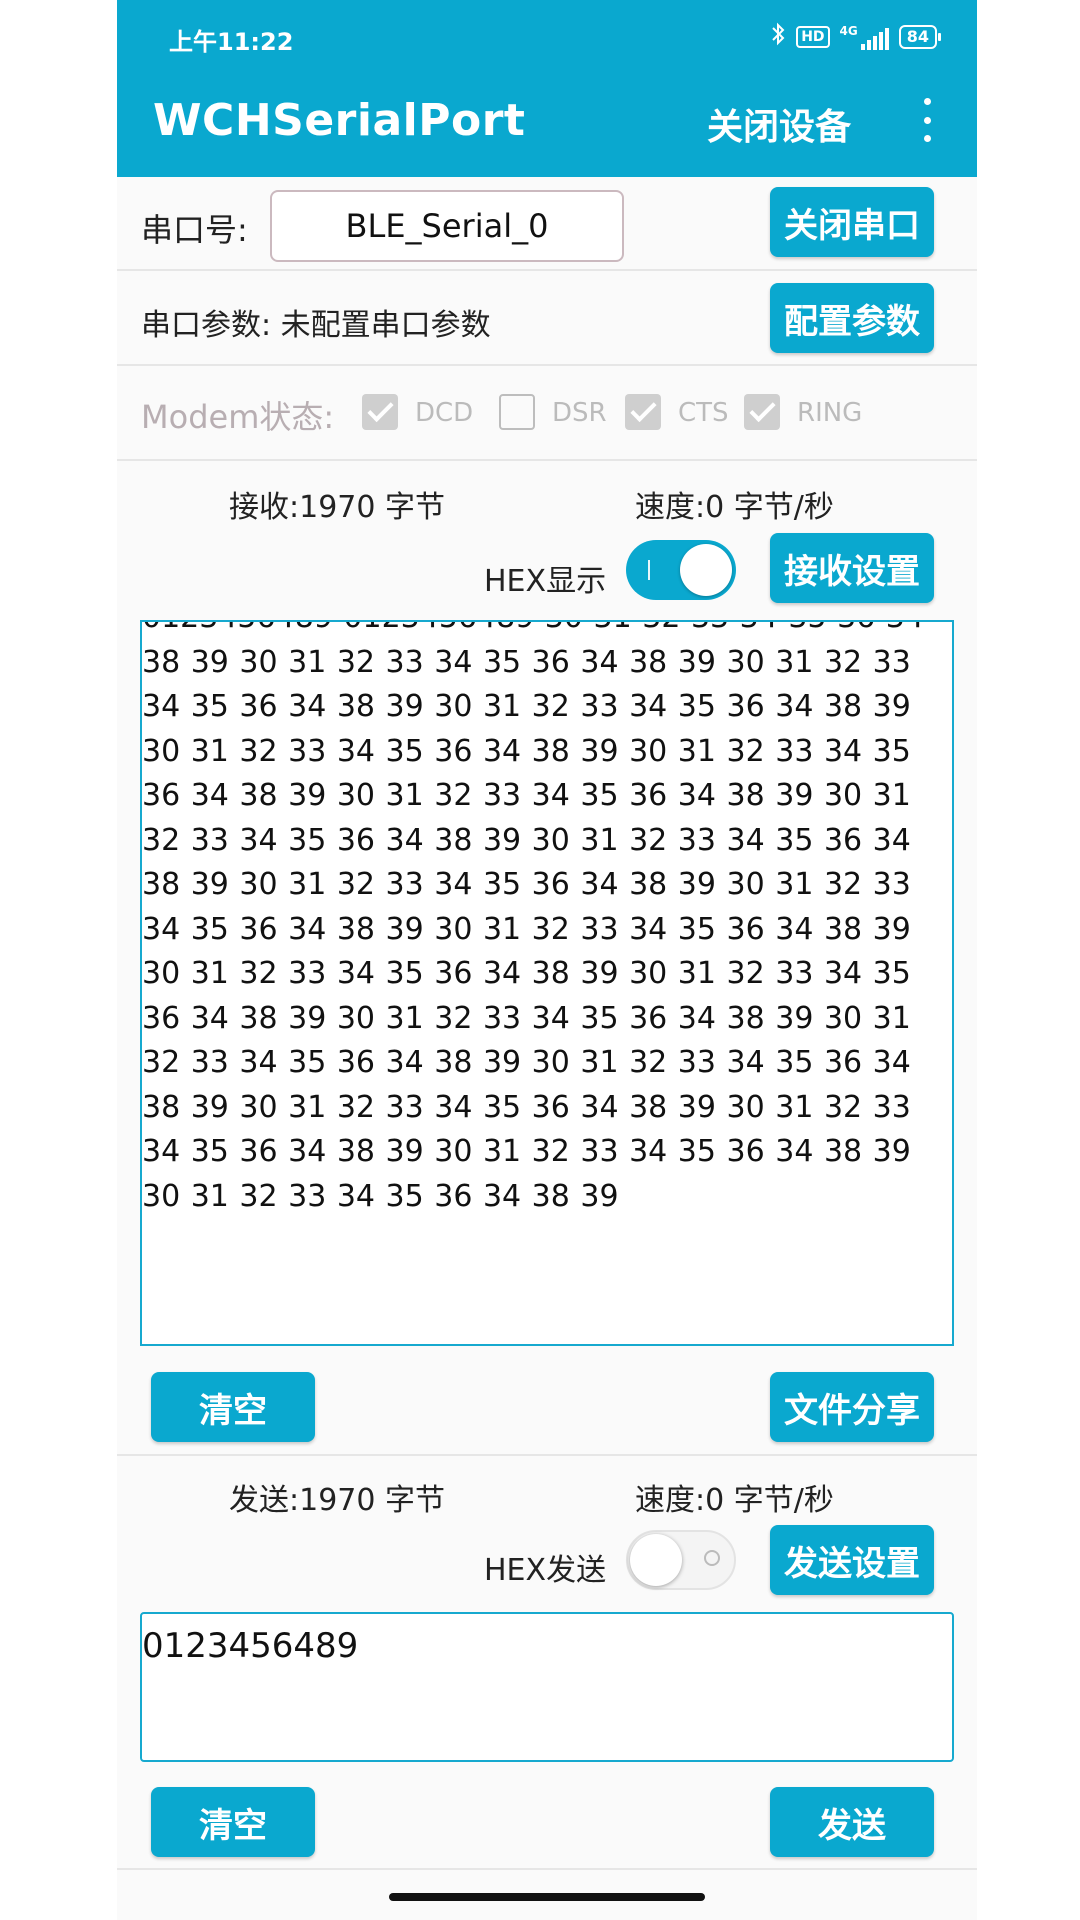 Image resolution: width=1080 pixels, height=1920 pixels. I want to click on receive-speed: 速度:0 字节/秒, so click(734, 507).